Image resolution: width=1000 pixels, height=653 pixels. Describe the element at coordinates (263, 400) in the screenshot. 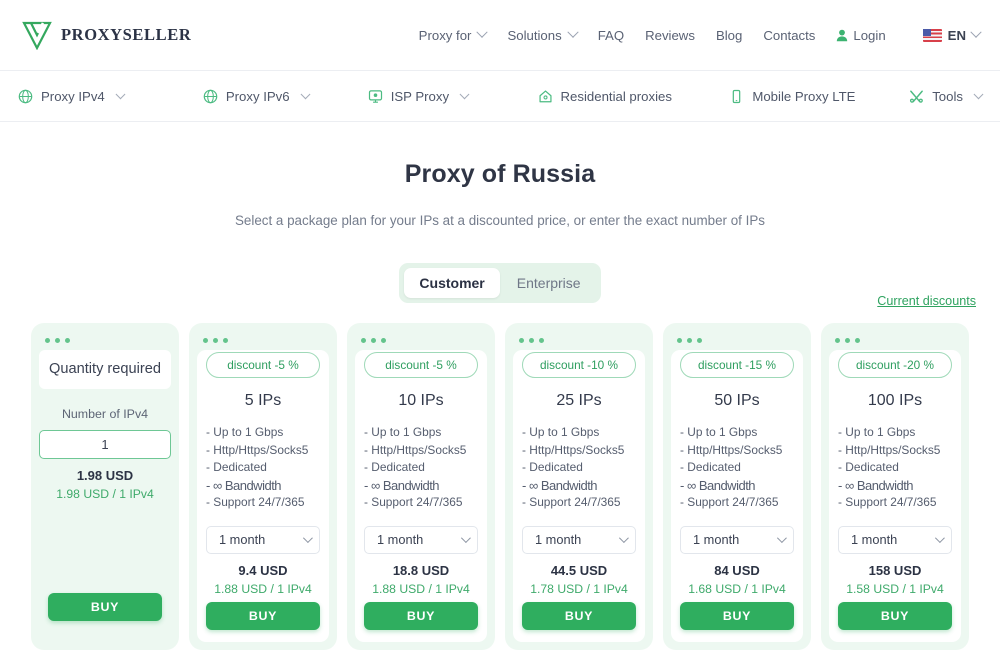

I see `ip-count: 5 IPs` at that location.